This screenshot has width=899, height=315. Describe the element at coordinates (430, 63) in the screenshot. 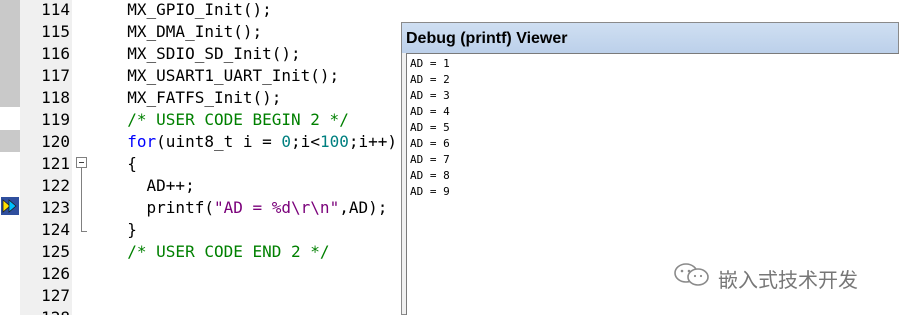

I see `output-line: AD = 1` at that location.